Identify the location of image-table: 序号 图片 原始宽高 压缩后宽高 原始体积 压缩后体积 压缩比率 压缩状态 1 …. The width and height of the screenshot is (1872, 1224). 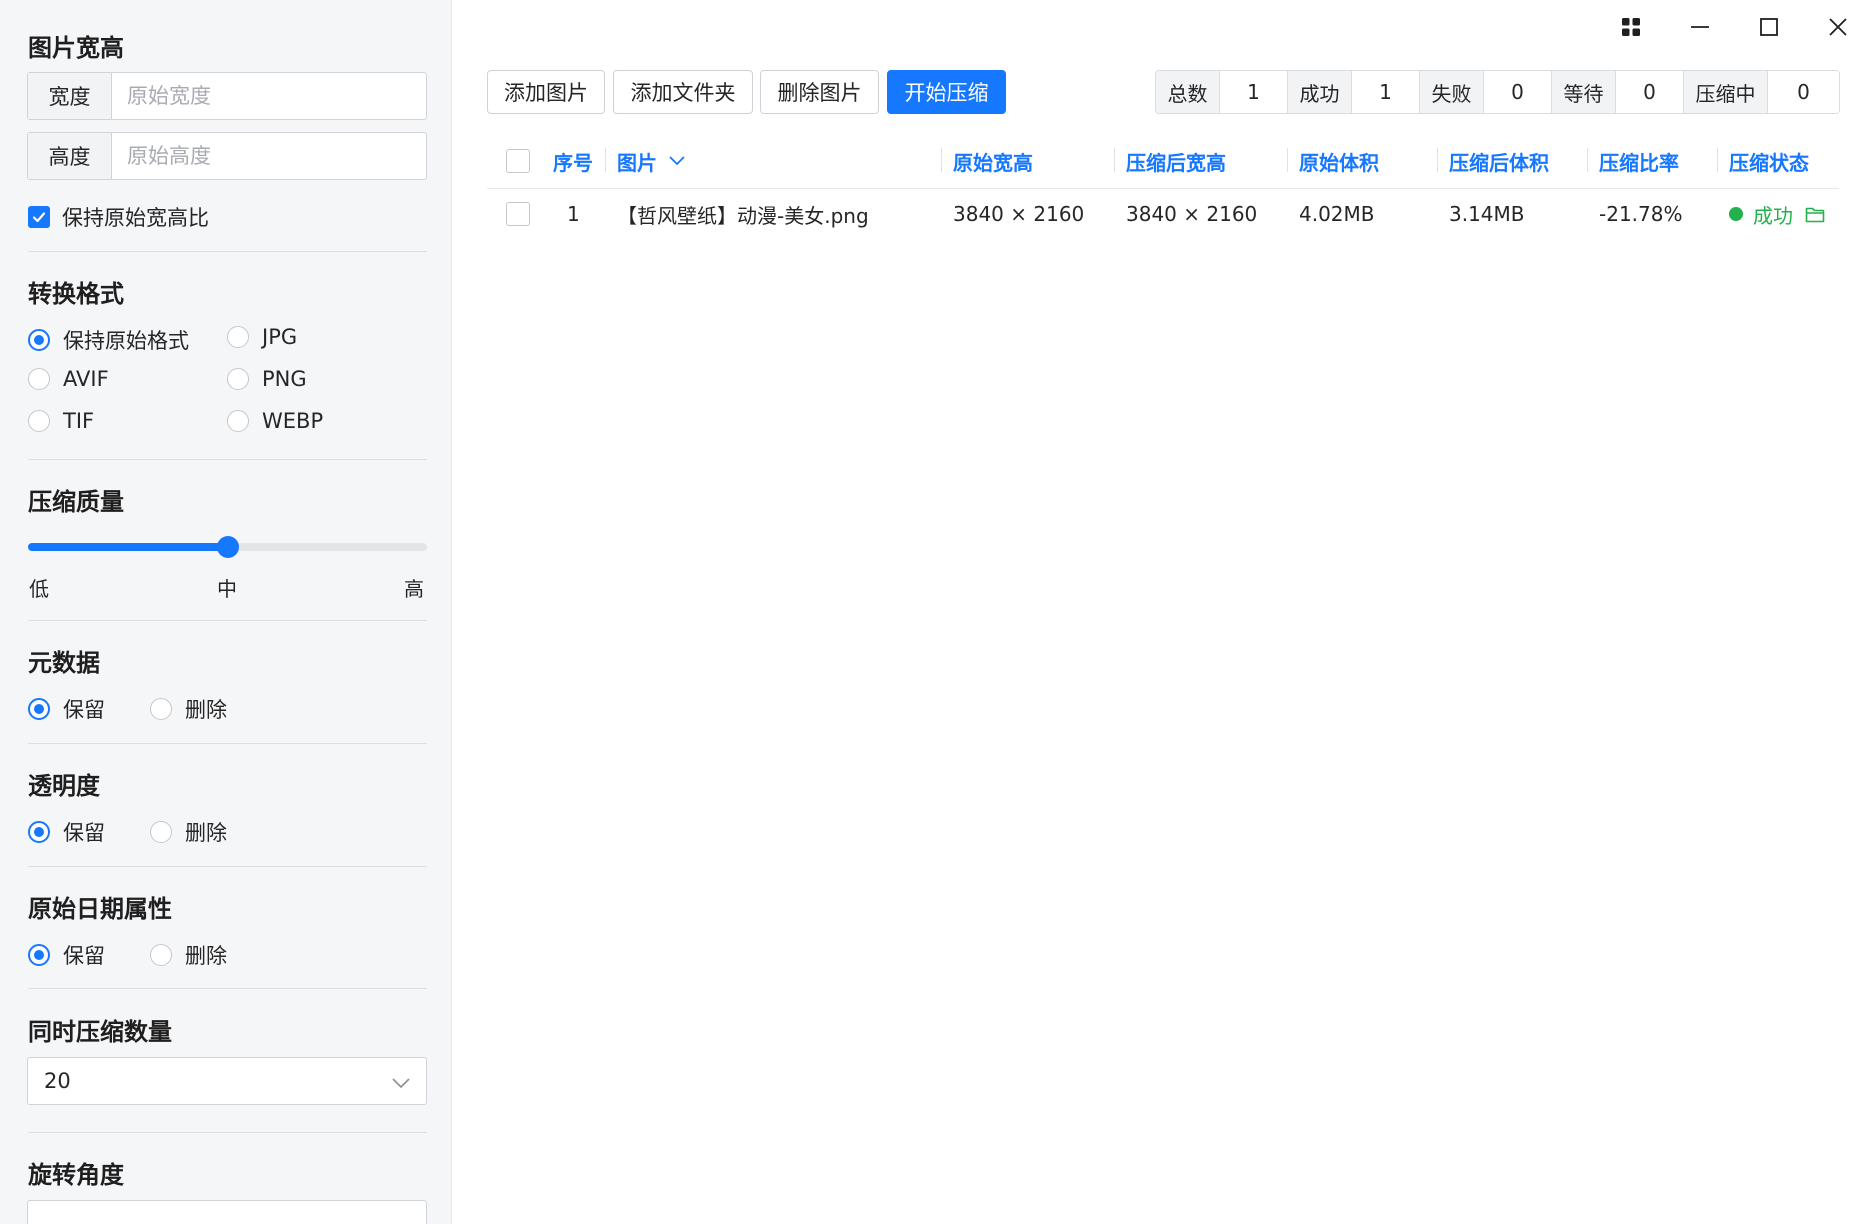
(1163, 186).